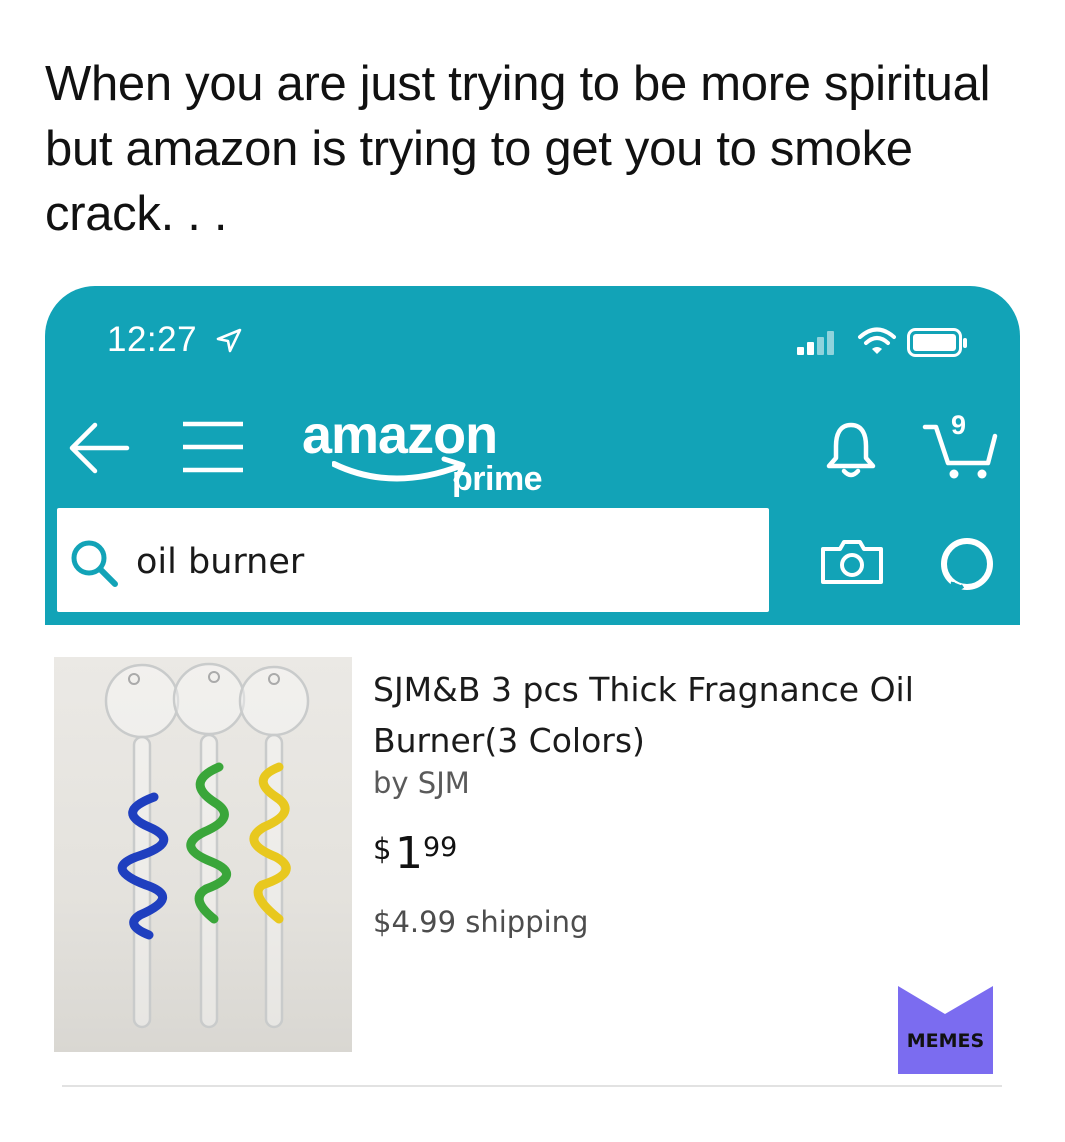 Image resolution: width=1065 pixels, height=1142 pixels. Describe the element at coordinates (959, 425) in the screenshot. I see `cart-count: 9` at that location.